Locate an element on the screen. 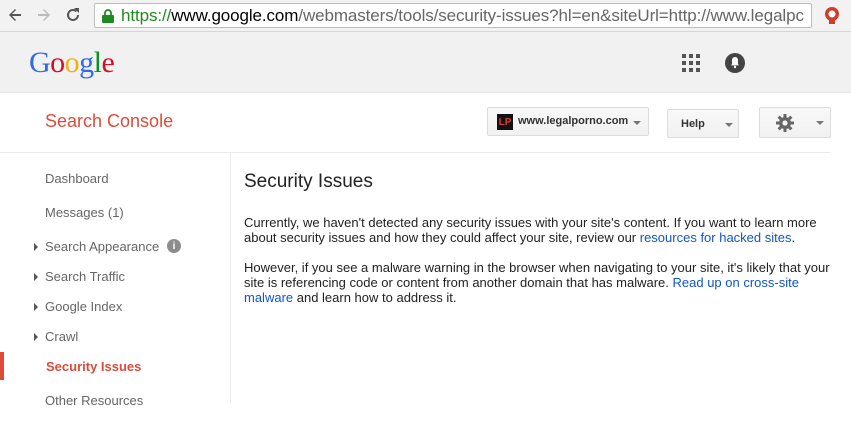 This screenshot has height=434, width=851. info-icon: i is located at coordinates (174, 246).